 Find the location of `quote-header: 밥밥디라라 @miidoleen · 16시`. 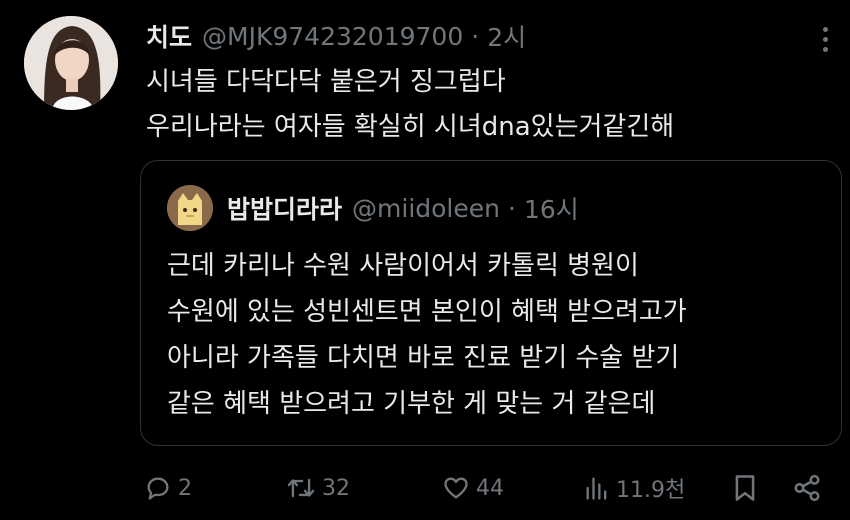

quote-header: 밥밥디라라 @miidoleen · 16시 is located at coordinates (403, 208).